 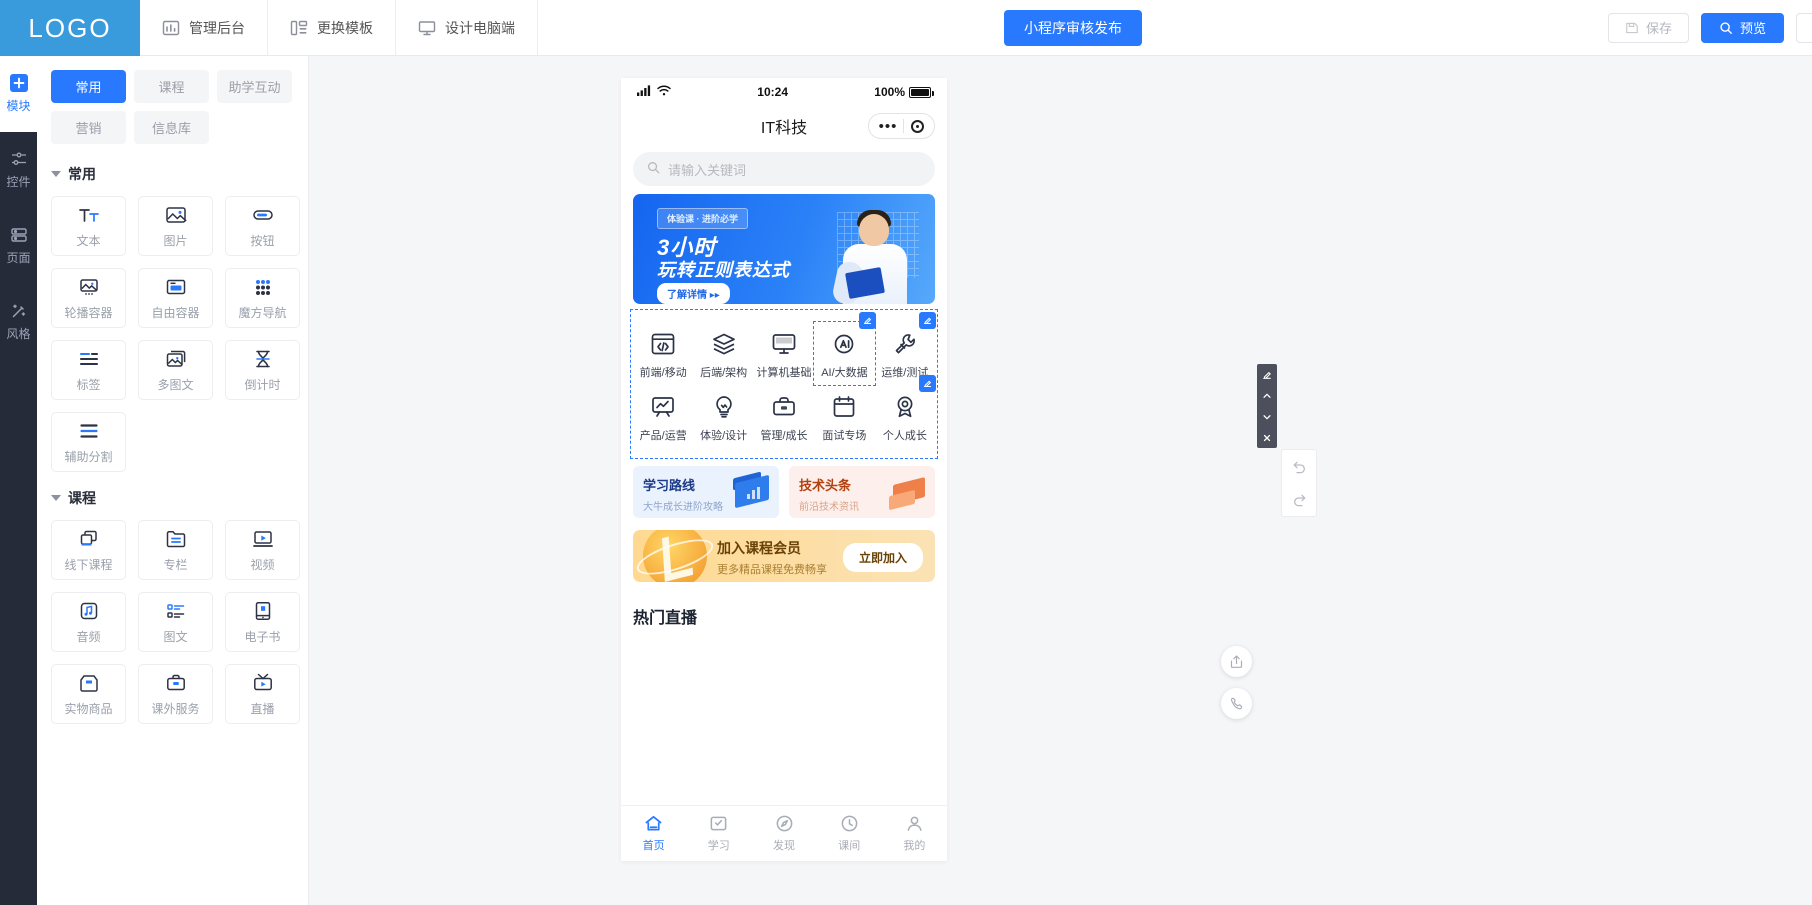 What do you see at coordinates (654, 92) in the screenshot?
I see `status-left` at bounding box center [654, 92].